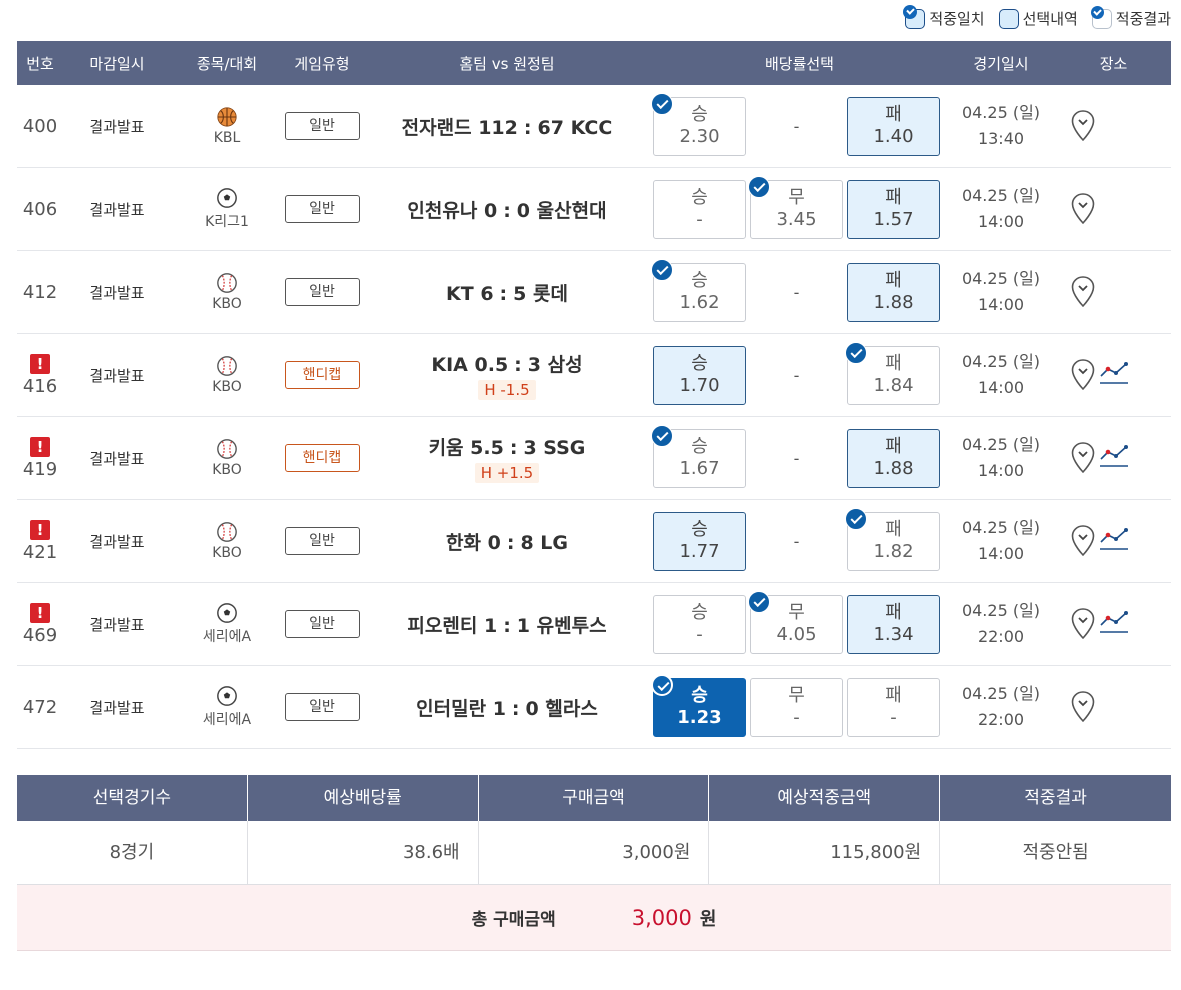 The height and width of the screenshot is (990, 1181). What do you see at coordinates (227, 117) in the screenshot?
I see `basketball-icon` at bounding box center [227, 117].